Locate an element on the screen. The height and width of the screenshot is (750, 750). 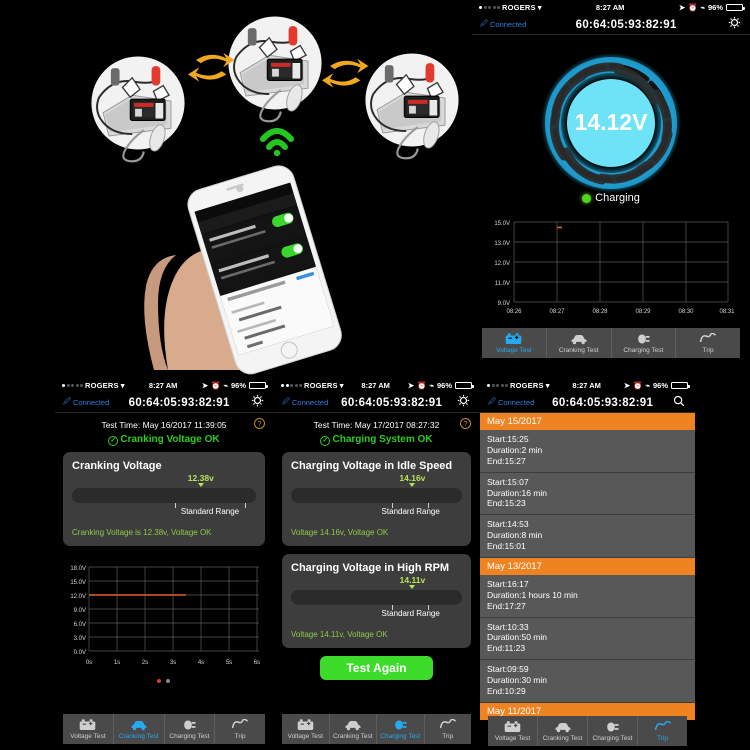
cranking-meter: 12.38v Standard Range is located at coordinates (164, 494).